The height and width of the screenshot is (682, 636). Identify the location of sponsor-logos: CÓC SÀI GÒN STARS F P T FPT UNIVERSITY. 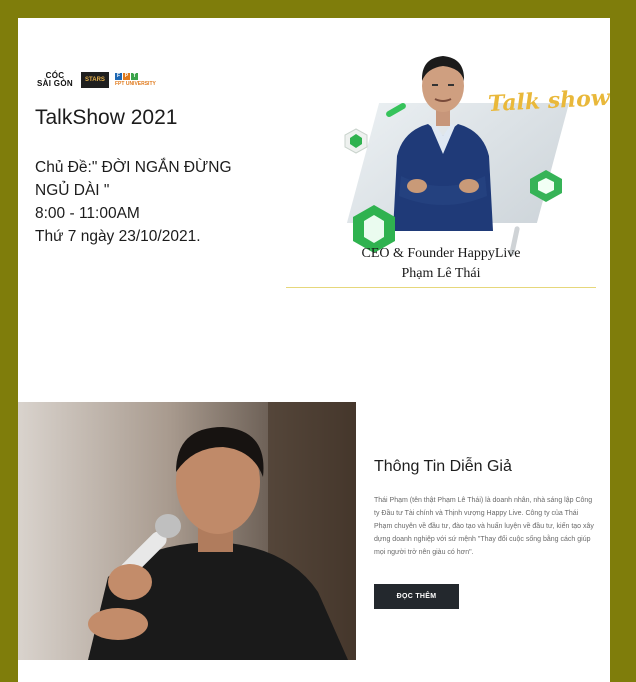
(95, 80).